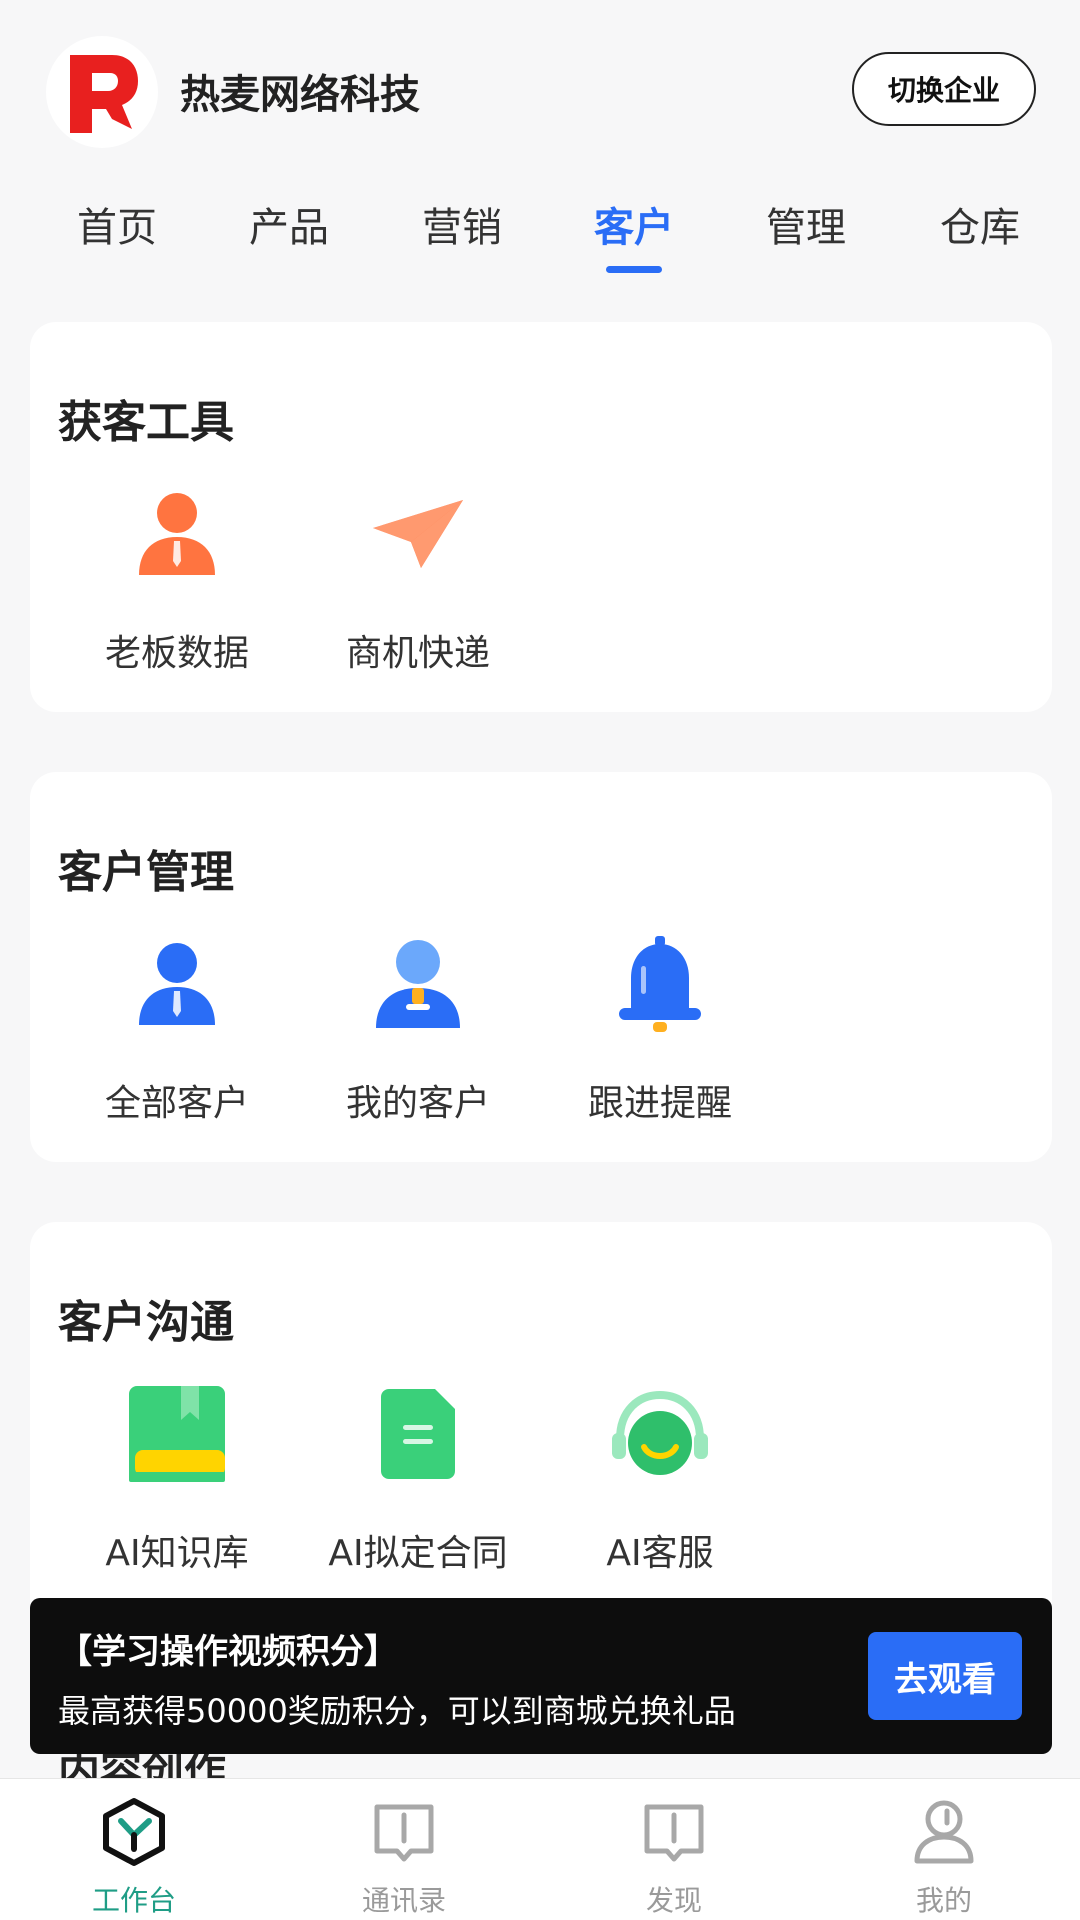 The height and width of the screenshot is (1920, 1080). I want to click on item-boss-data: 老板数据, so click(177, 580).